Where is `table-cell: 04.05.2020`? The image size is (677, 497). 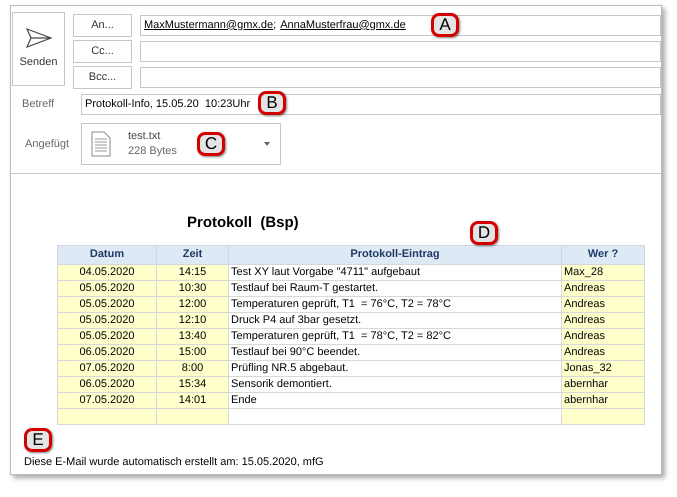 table-cell: 04.05.2020 is located at coordinates (107, 272).